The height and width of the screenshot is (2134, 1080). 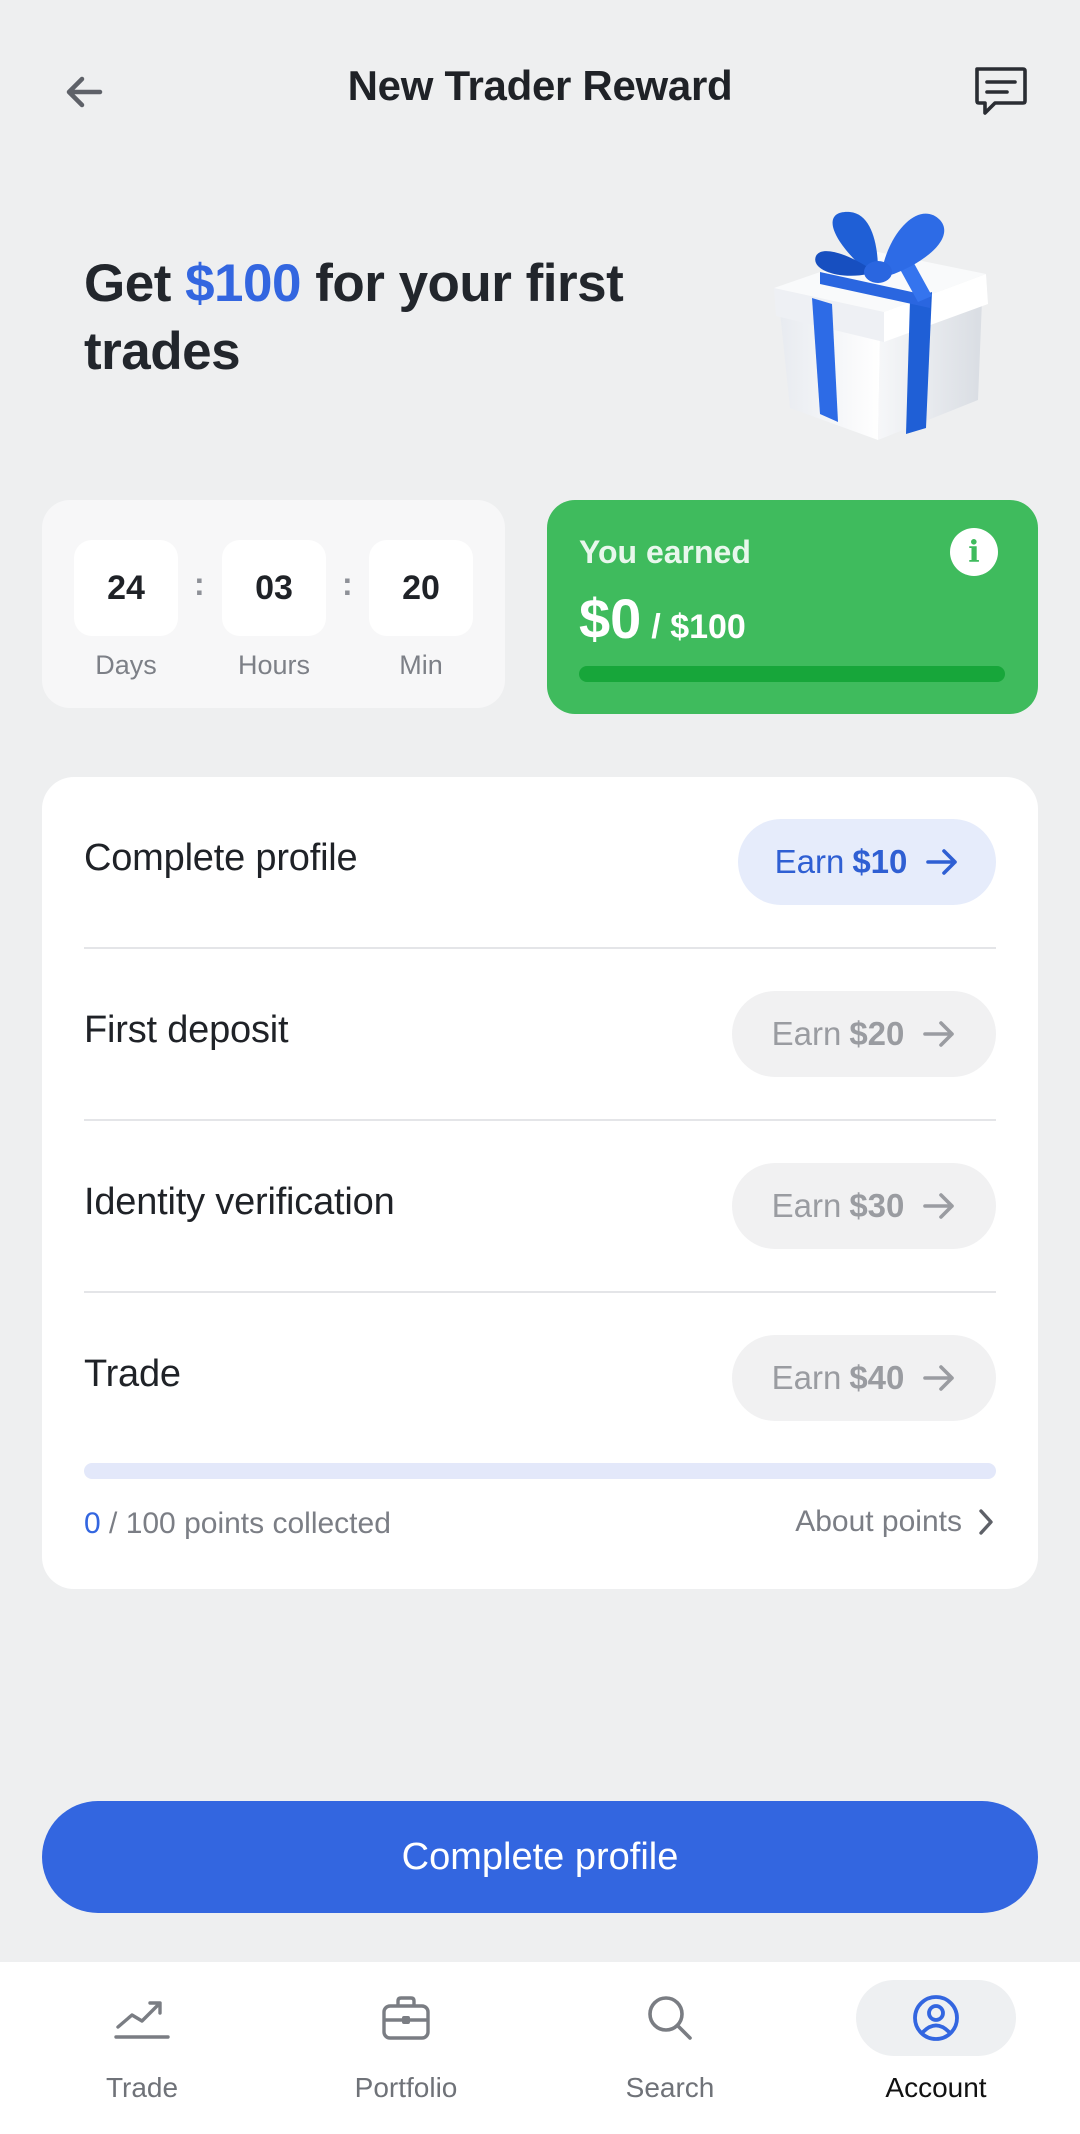 What do you see at coordinates (540, 85) in the screenshot?
I see `page-title: New Trader Reward` at bounding box center [540, 85].